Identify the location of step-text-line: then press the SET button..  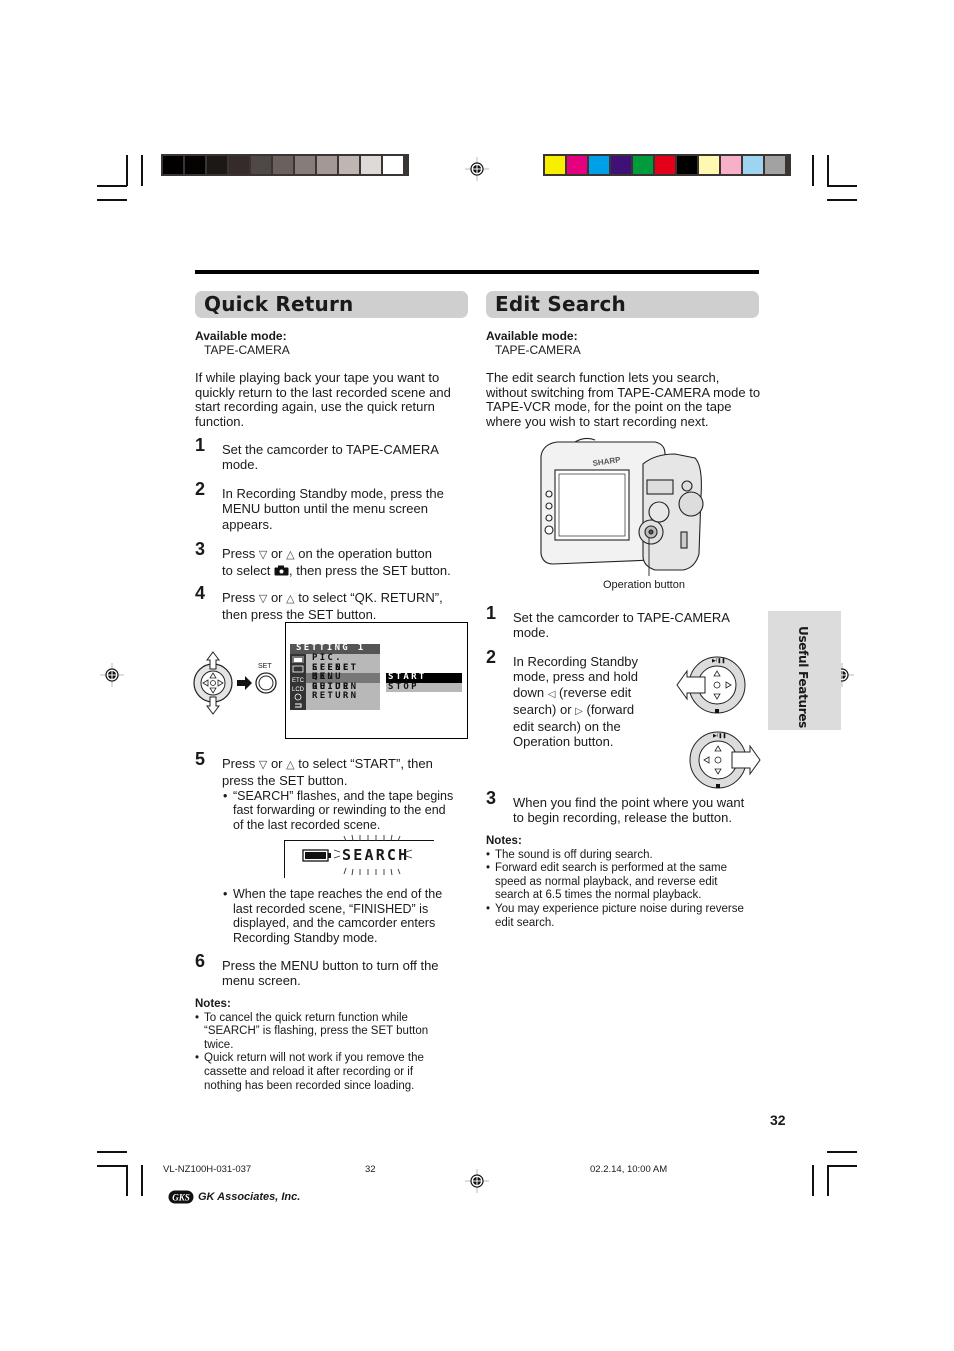
(299, 615).